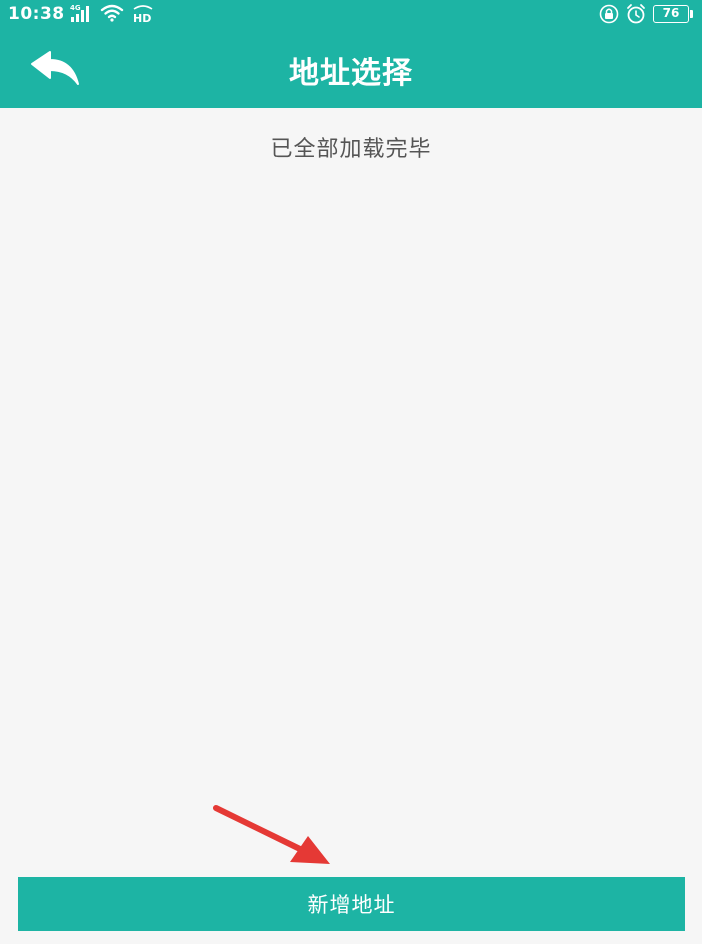 The height and width of the screenshot is (944, 702). I want to click on red-arrow-annotation, so click(271, 834).